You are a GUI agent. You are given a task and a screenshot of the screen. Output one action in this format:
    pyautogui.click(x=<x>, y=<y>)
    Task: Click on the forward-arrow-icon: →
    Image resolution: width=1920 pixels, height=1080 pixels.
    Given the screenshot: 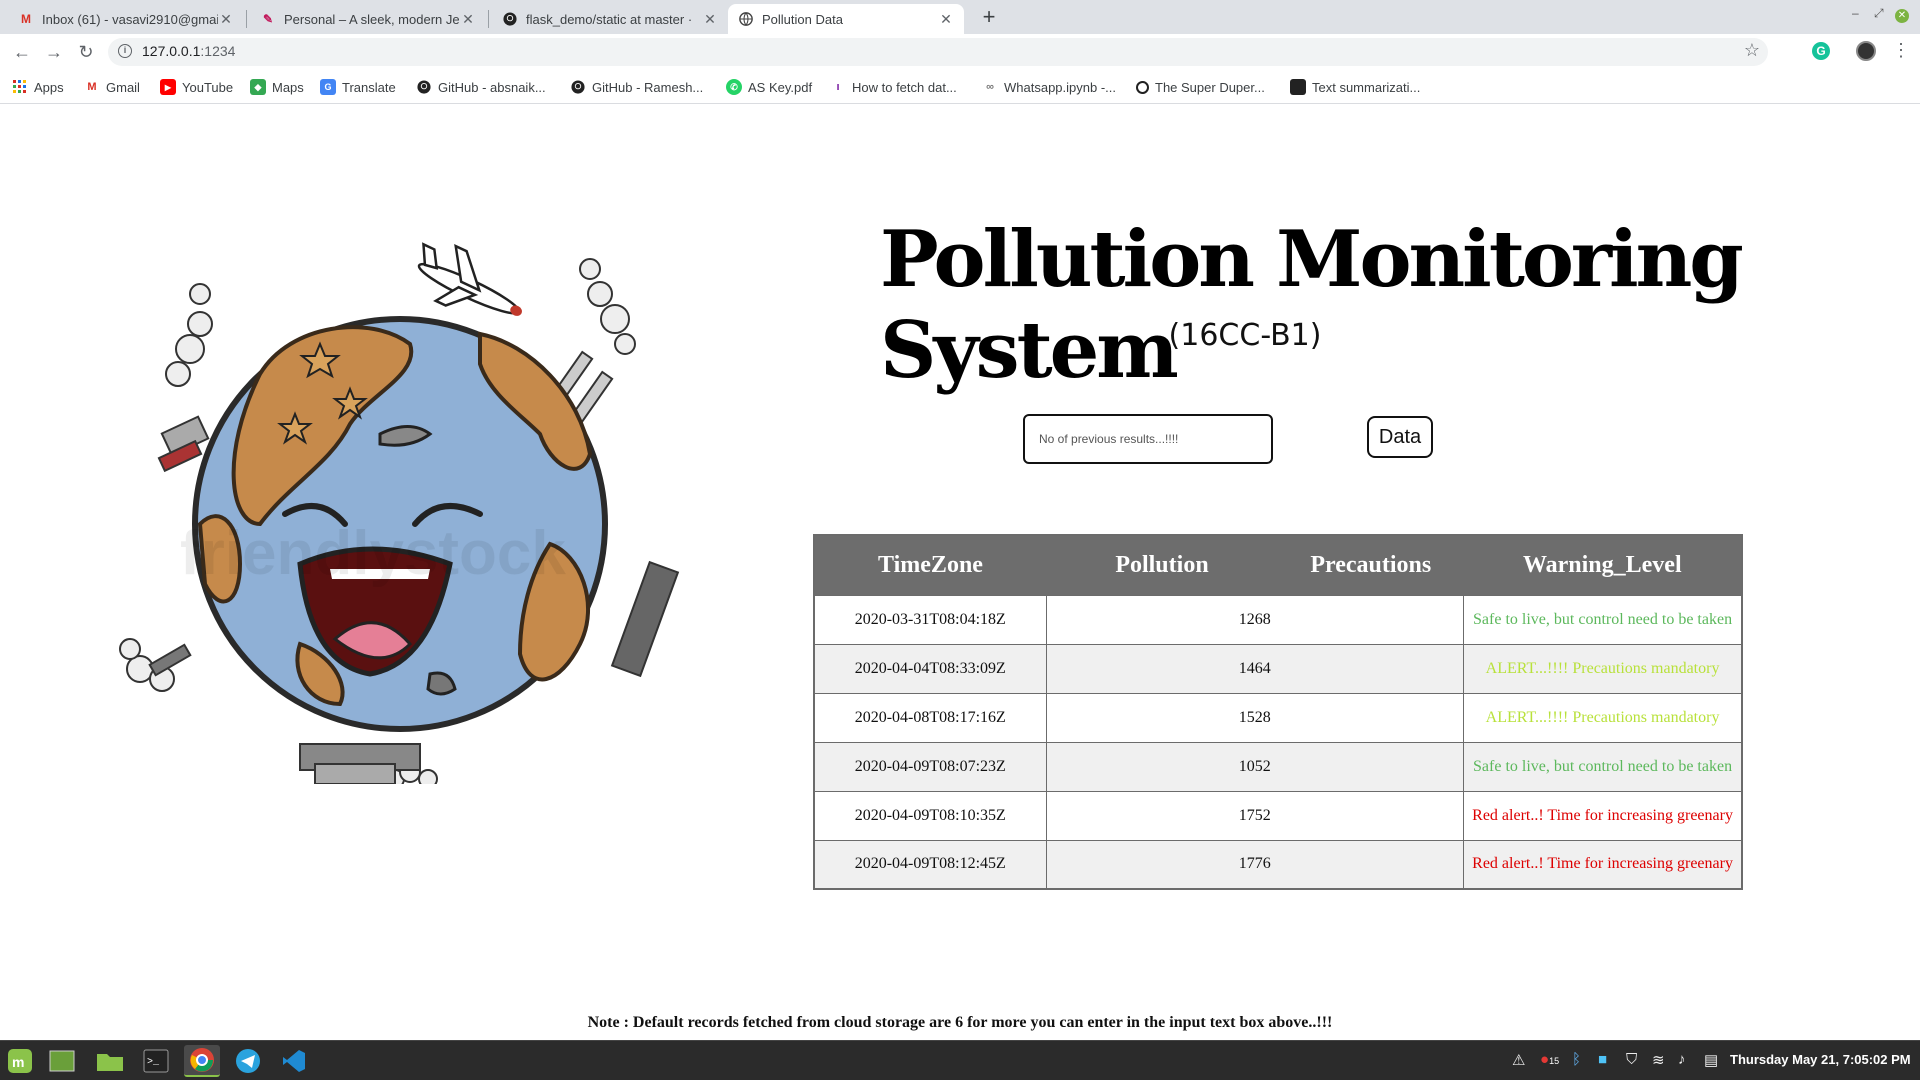 What is the action you would take?
    pyautogui.click(x=54, y=52)
    